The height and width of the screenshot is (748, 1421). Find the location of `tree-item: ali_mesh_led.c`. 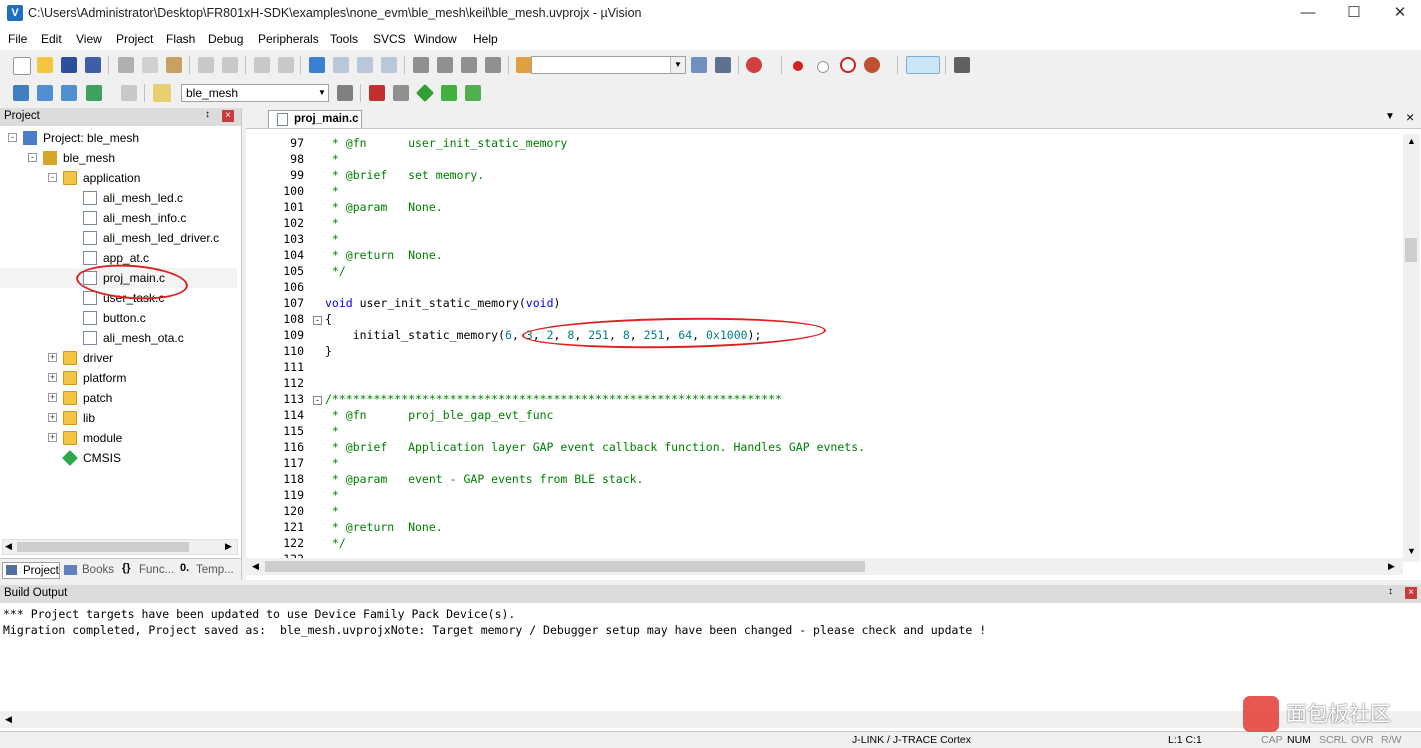

tree-item: ali_mesh_led.c is located at coordinates (118, 198).